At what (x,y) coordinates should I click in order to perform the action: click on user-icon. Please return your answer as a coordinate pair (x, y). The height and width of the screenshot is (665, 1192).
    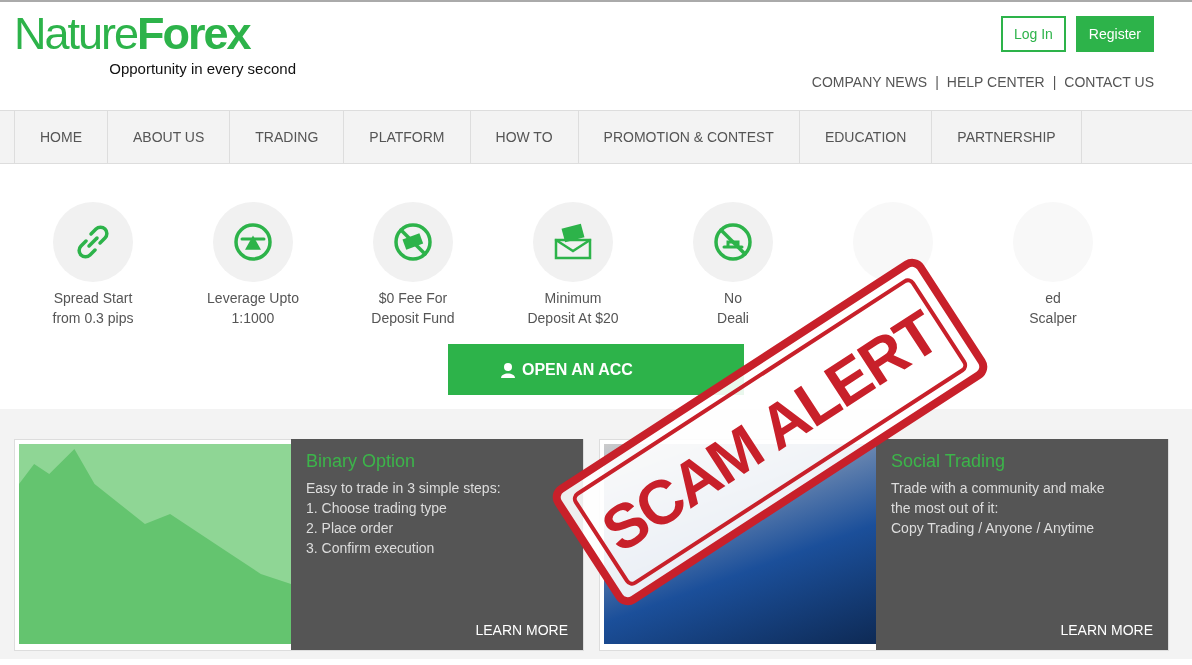
    Looking at the image, I should click on (508, 369).